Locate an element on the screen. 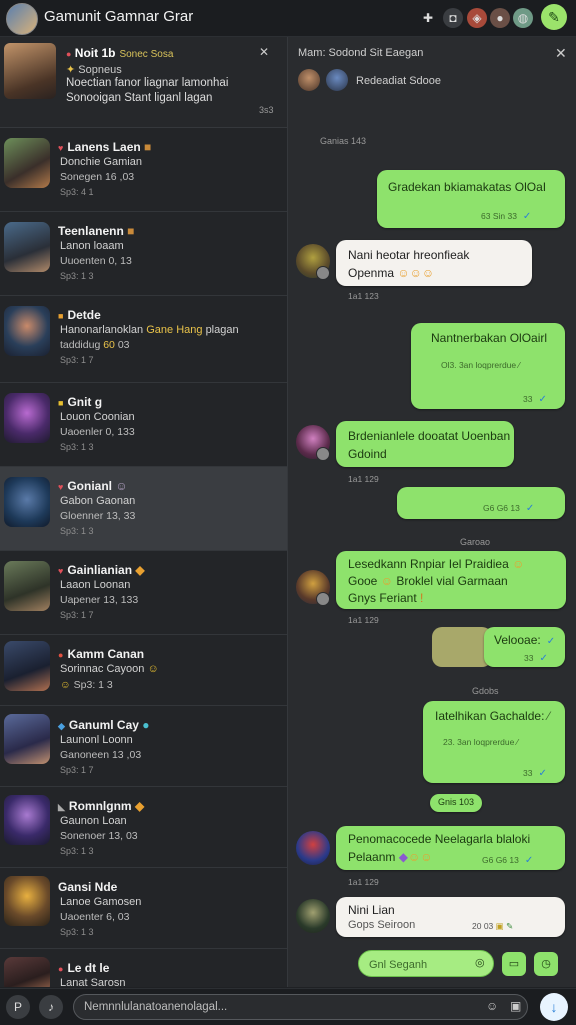 This screenshot has height=1025, width=576. attach-icon: P is located at coordinates (18, 1007).